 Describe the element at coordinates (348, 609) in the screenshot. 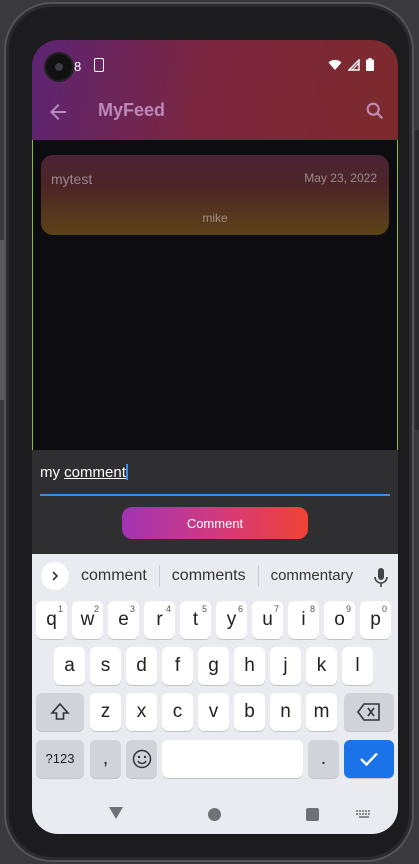

I see `key-hint-o: 9` at that location.